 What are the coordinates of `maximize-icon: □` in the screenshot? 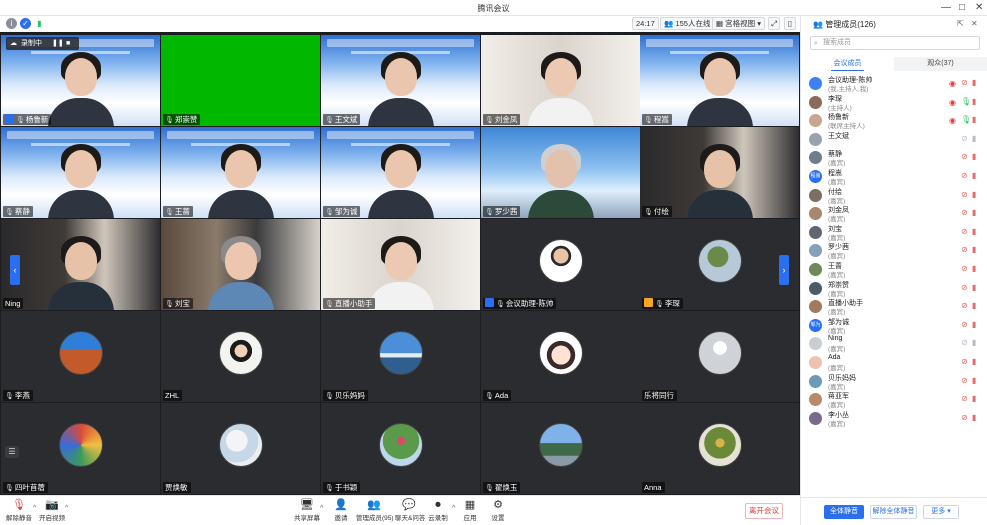 It's located at (962, 7).